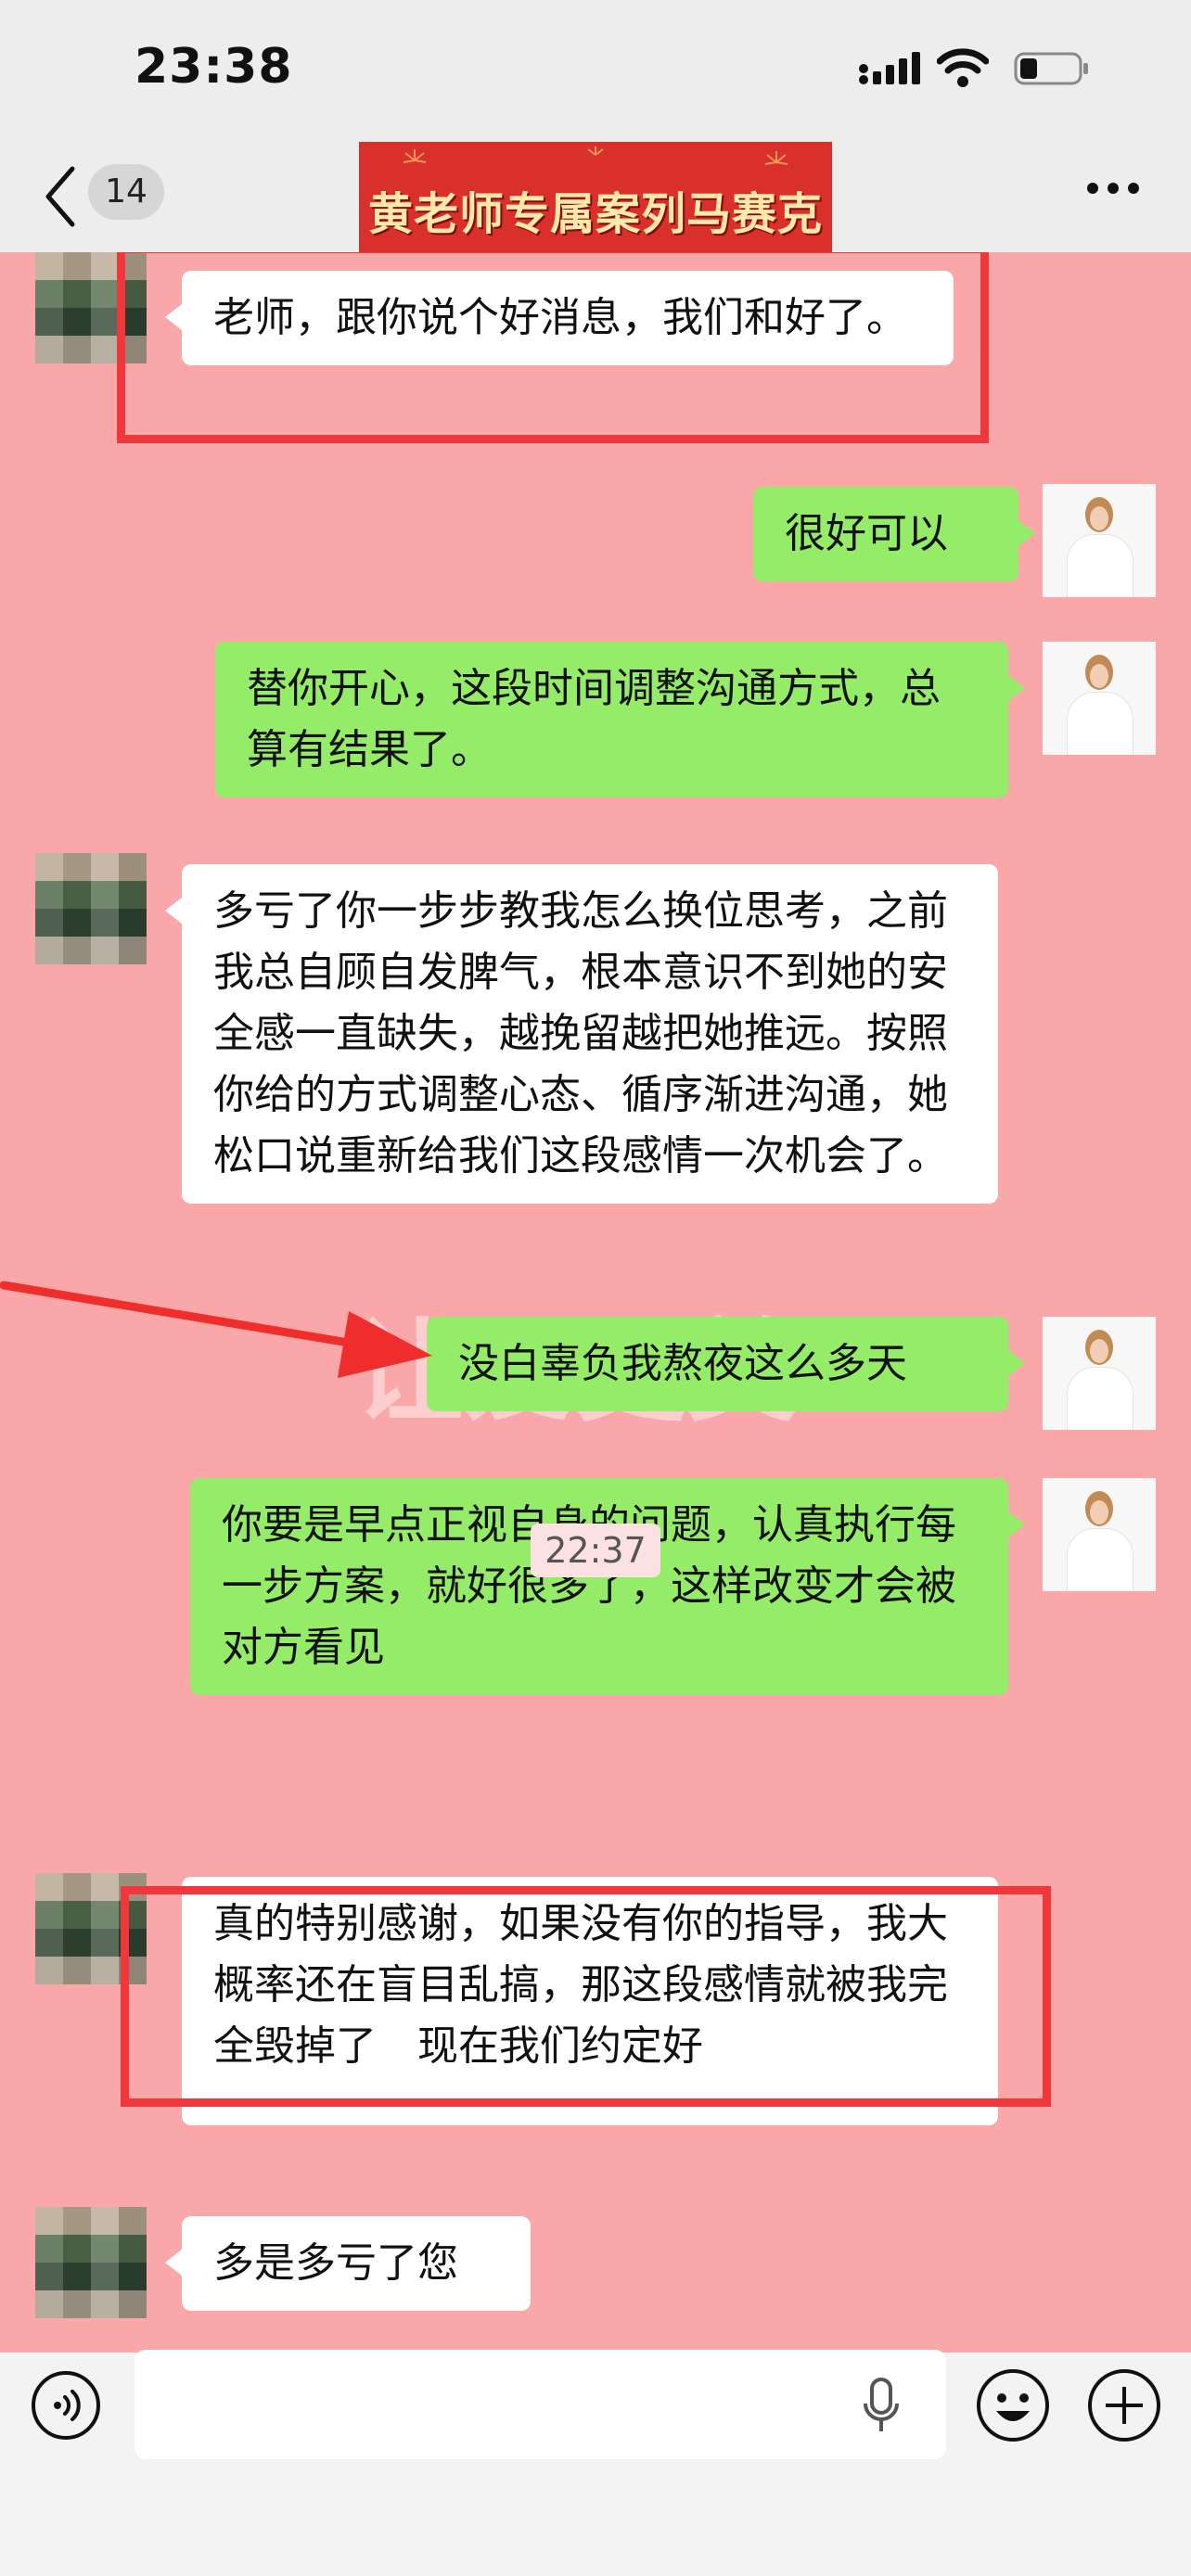  I want to click on emoji-icon, so click(1013, 2405).